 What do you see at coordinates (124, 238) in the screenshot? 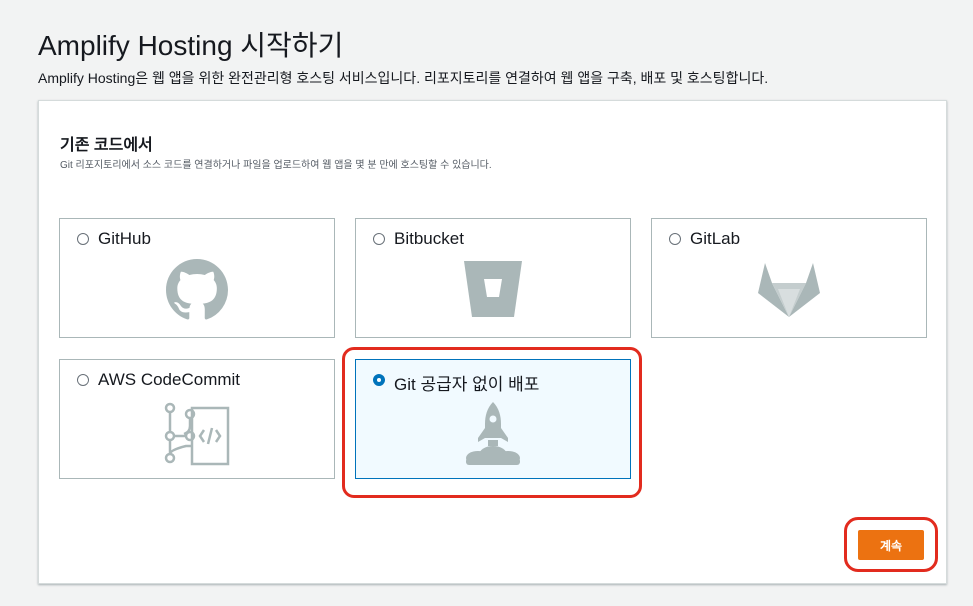
I see `option-label-github: GitHub` at bounding box center [124, 238].